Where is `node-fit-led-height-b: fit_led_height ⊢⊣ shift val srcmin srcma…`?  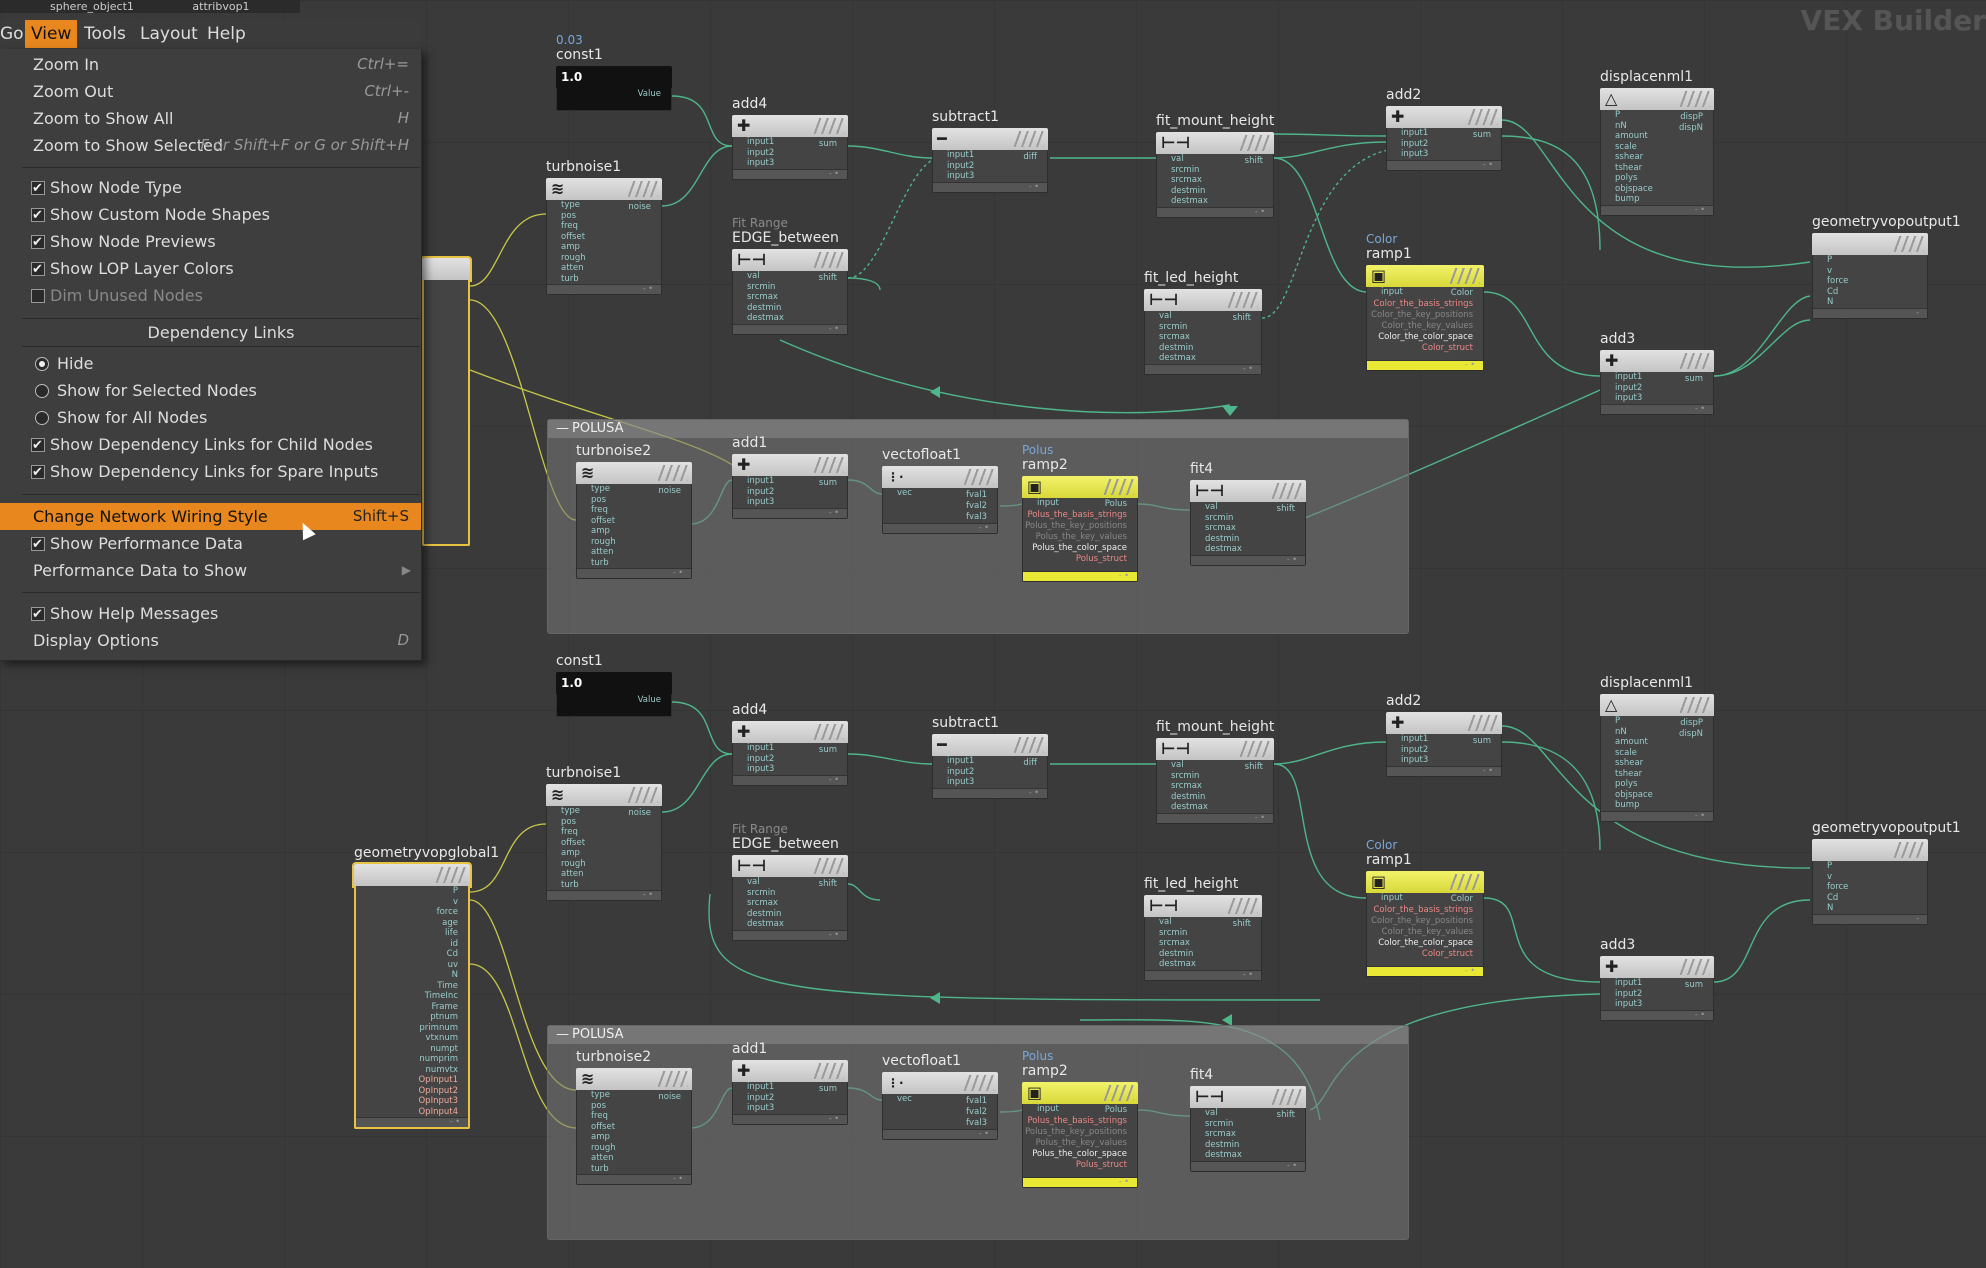 node-fit-led-height-b: fit_led_height ⊢⊣ shift val srcmin srcma… is located at coordinates (1203, 928).